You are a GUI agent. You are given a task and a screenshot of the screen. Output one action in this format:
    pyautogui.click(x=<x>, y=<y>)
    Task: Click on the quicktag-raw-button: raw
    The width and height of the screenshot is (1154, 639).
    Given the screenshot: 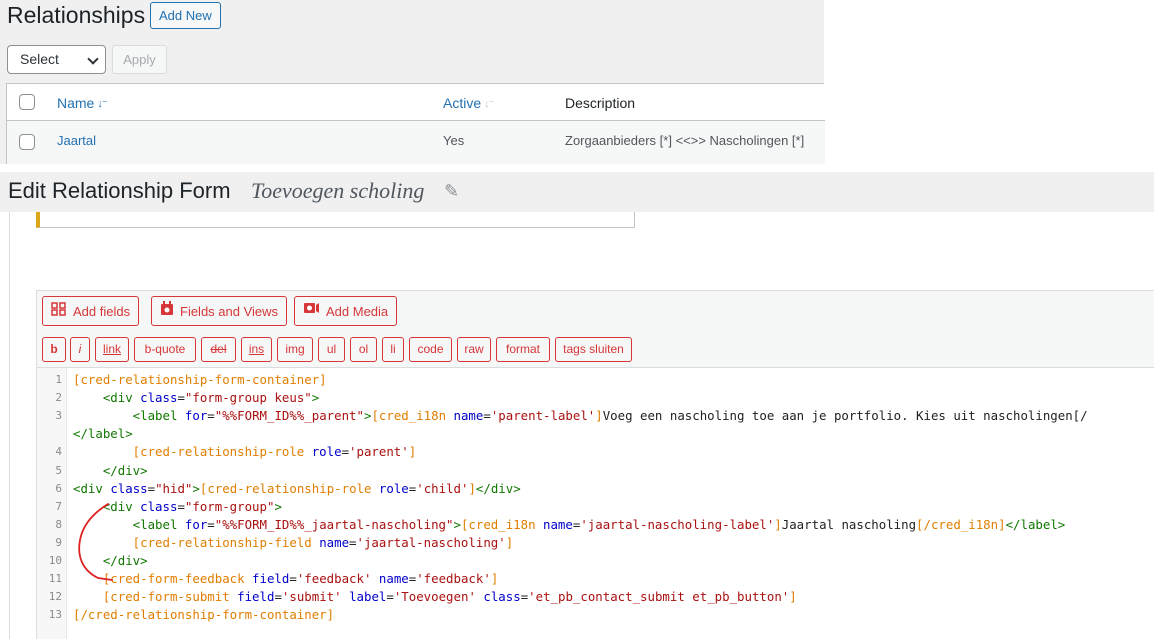 What is the action you would take?
    pyautogui.click(x=474, y=349)
    